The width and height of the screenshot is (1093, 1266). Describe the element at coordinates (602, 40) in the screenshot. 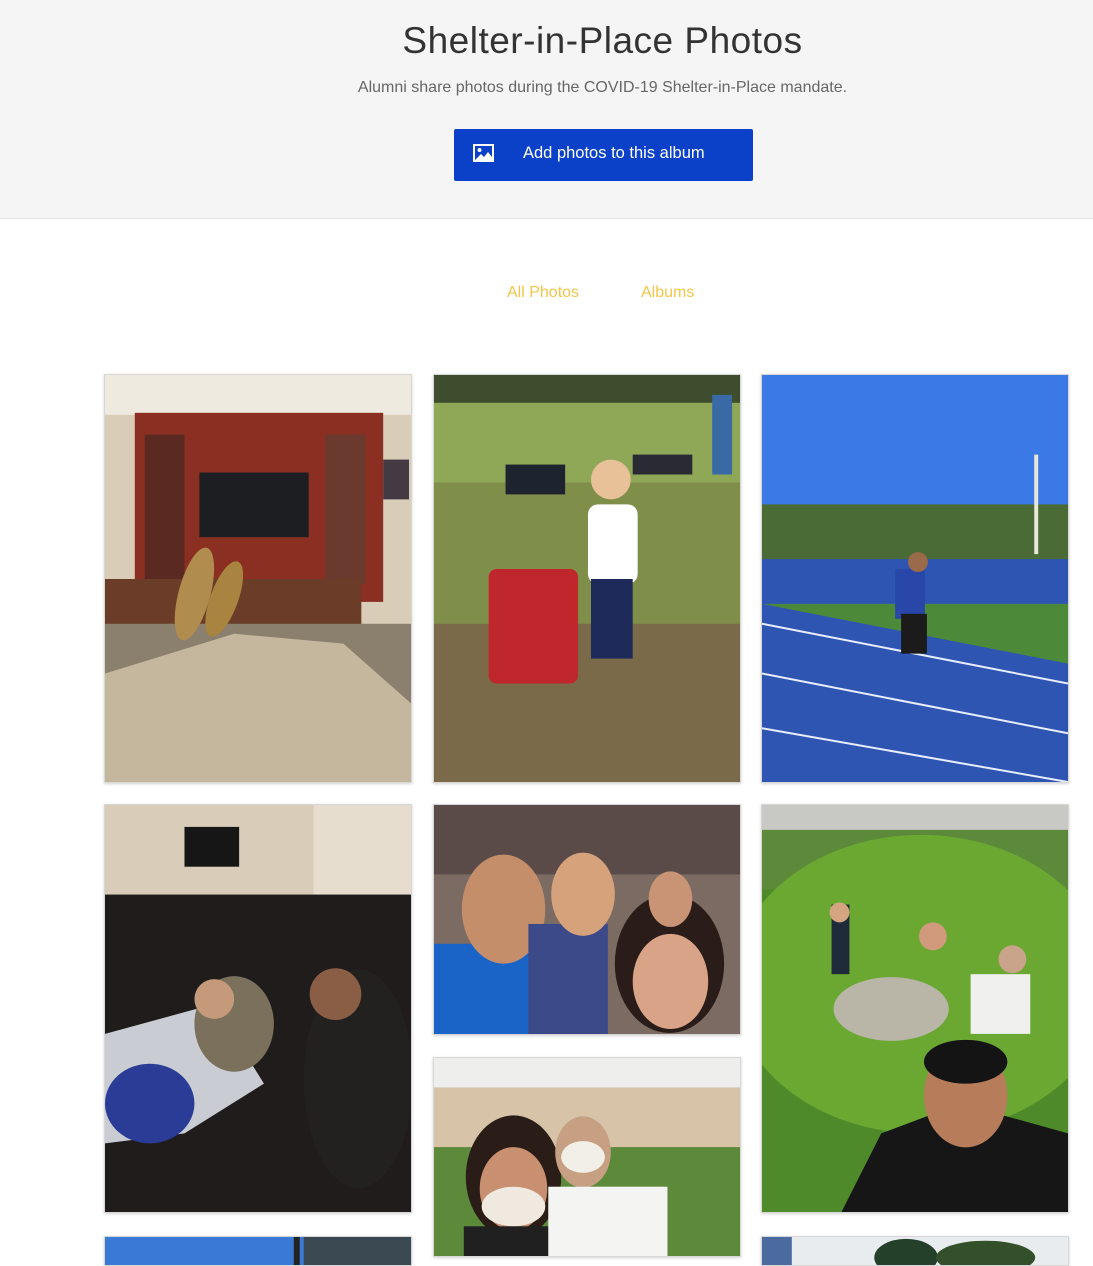

I see `page-title: Shelter-in-Place Photos` at that location.